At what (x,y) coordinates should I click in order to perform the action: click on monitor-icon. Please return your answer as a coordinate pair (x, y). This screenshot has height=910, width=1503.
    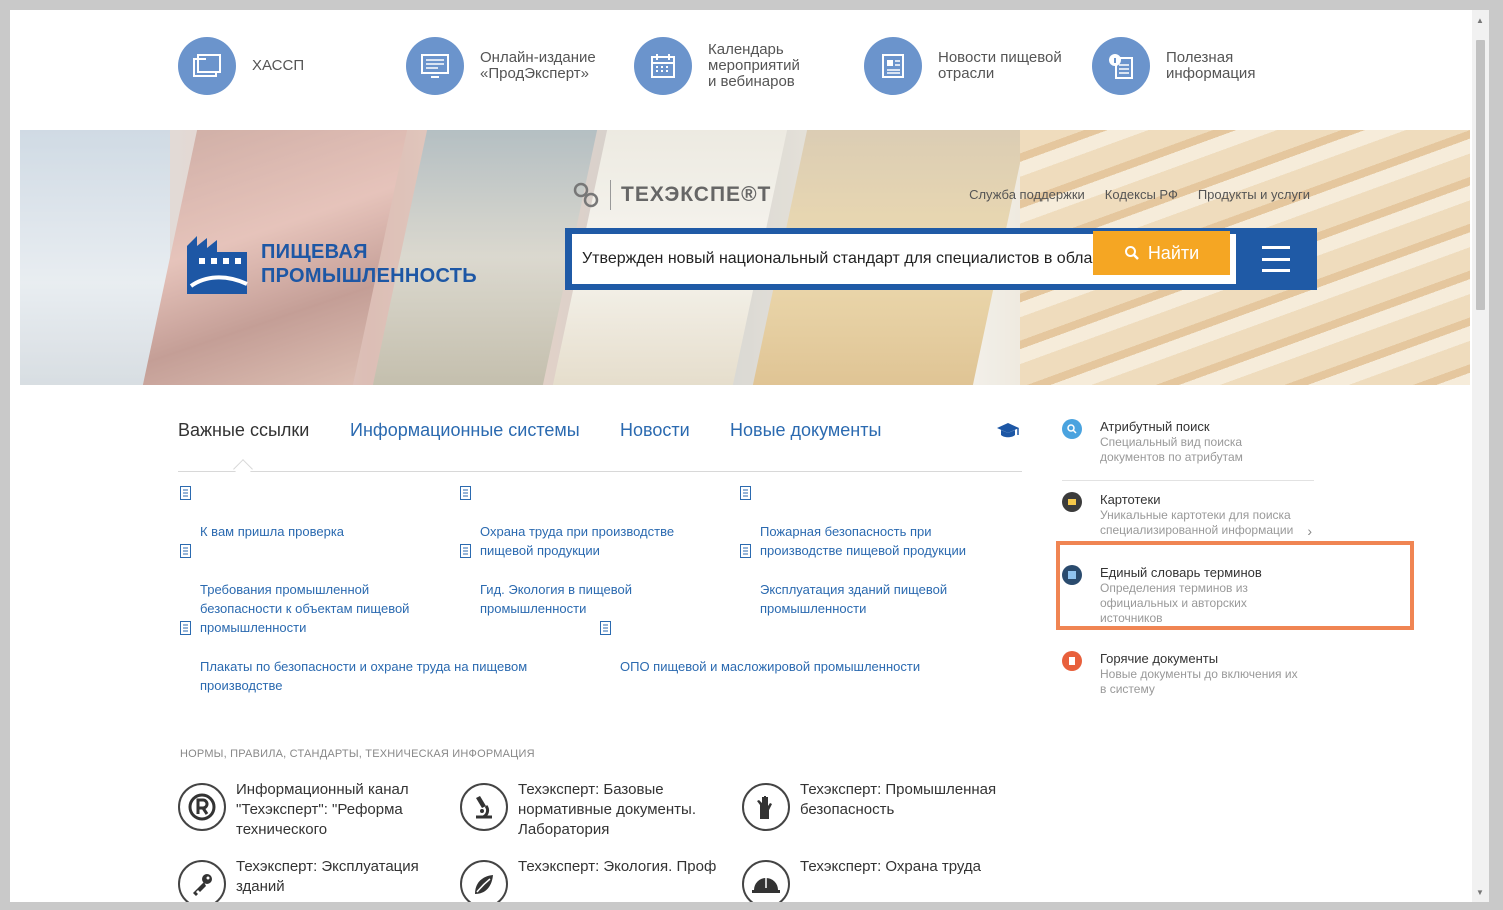
    Looking at the image, I should click on (435, 66).